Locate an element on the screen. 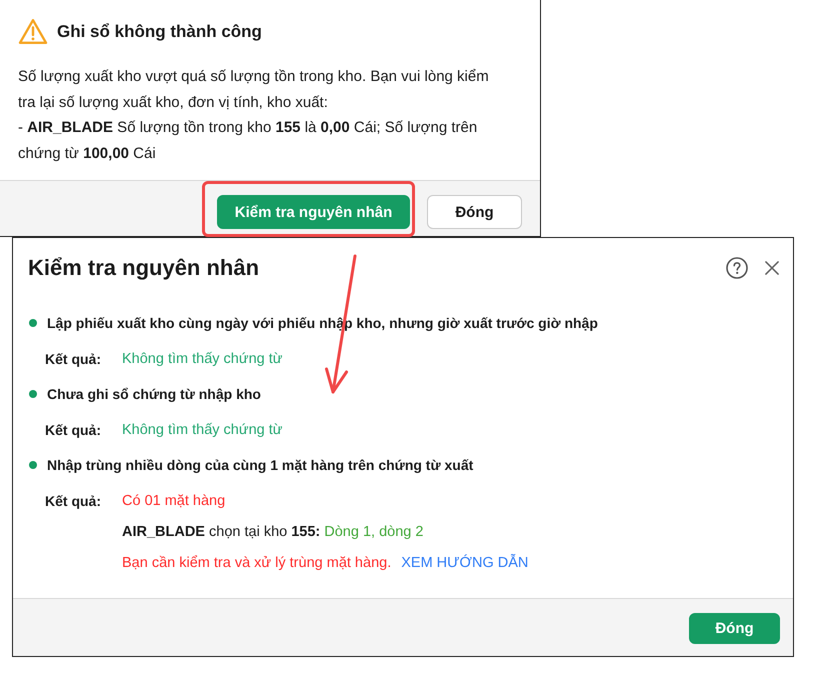  note-text: Bạn cần kiểm tra và xử lý trùng mặt hàng. is located at coordinates (257, 563).